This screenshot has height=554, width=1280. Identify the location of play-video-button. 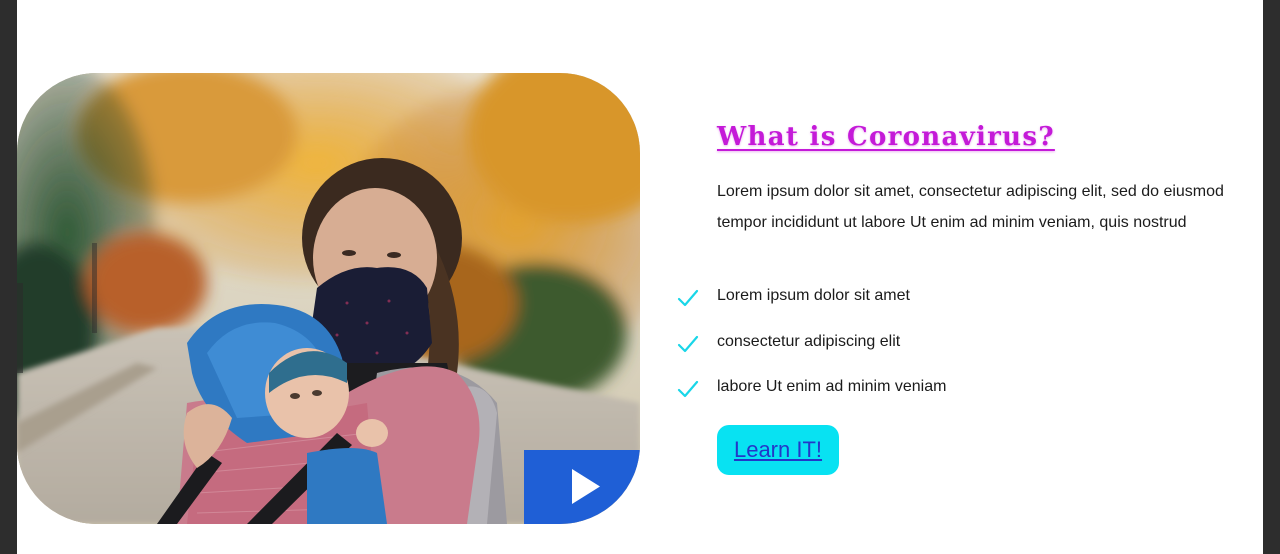
(582, 487).